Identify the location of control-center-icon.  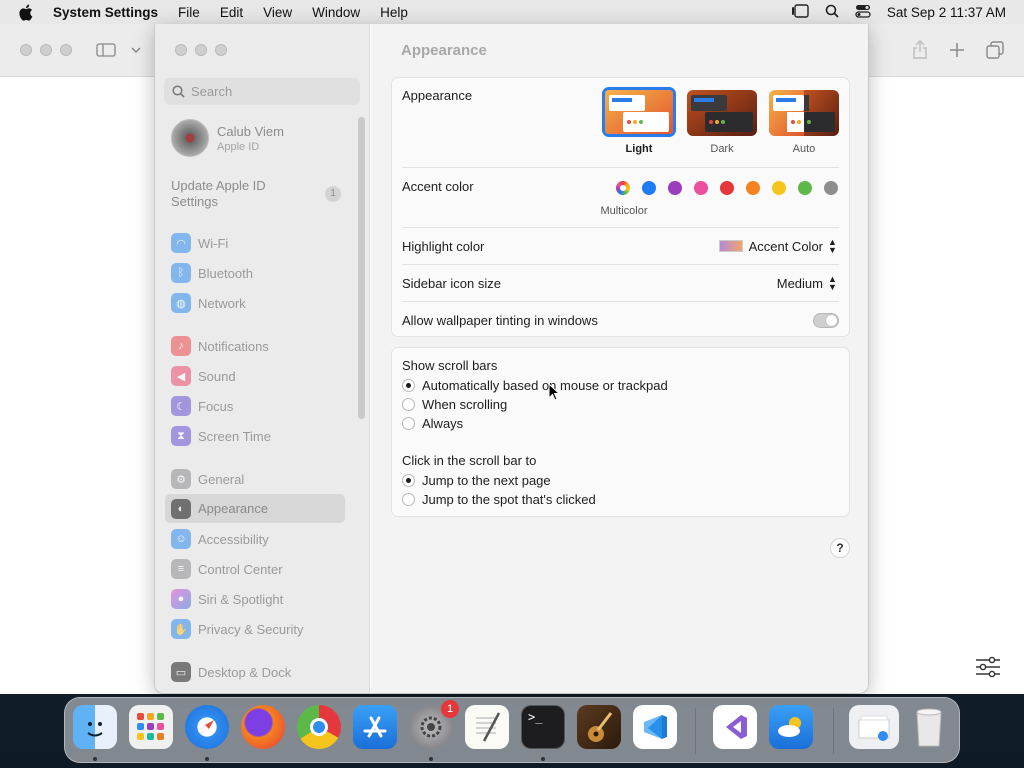
(863, 12).